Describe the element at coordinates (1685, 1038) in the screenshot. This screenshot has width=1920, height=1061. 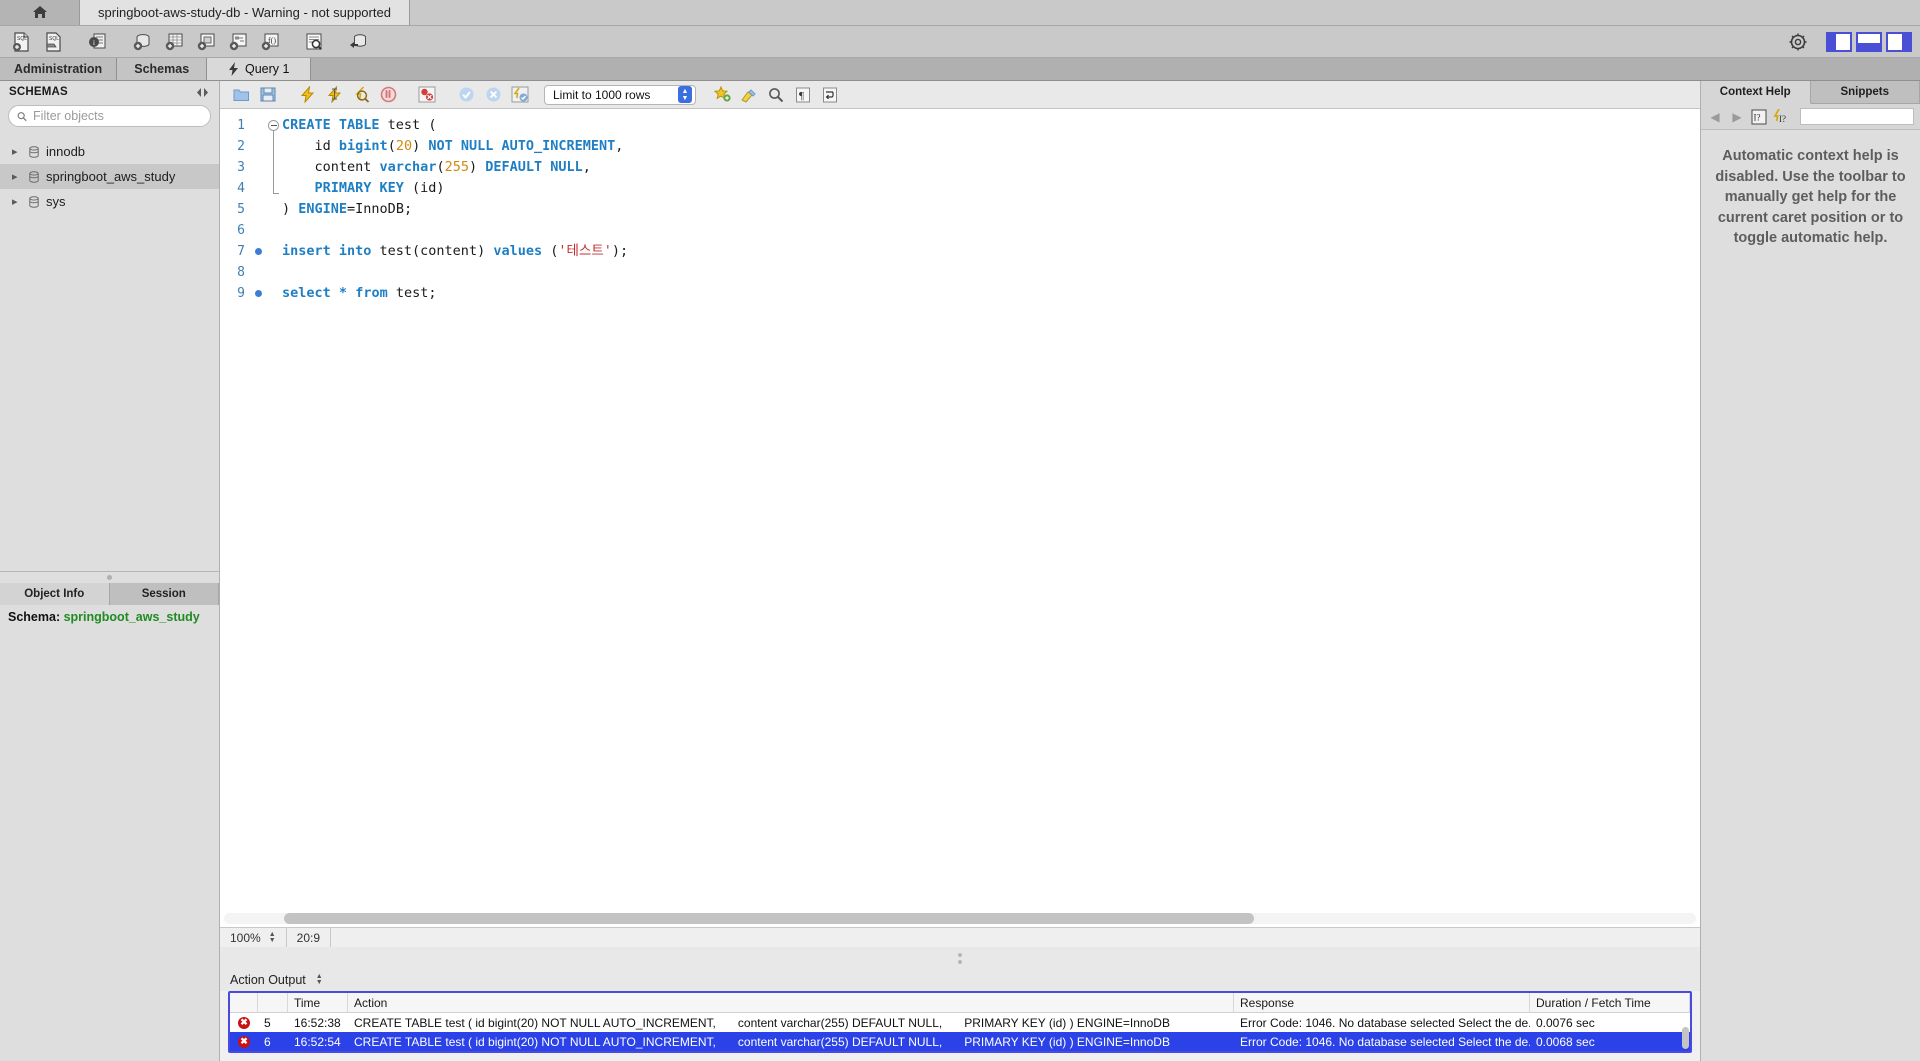
I see `output-vscrollbar-thumb` at that location.